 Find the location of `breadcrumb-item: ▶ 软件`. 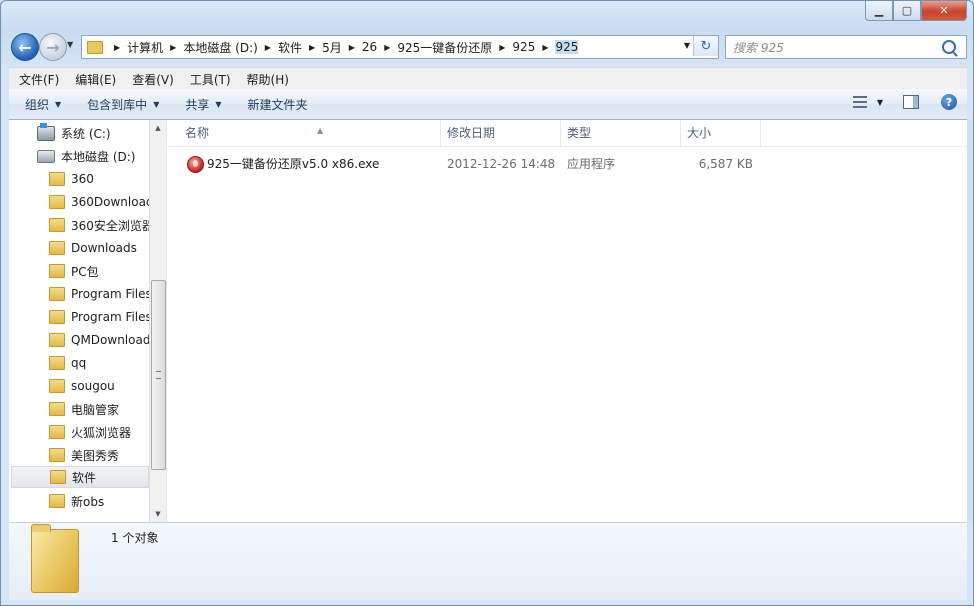

breadcrumb-item: ▶ 软件 is located at coordinates (280, 47).